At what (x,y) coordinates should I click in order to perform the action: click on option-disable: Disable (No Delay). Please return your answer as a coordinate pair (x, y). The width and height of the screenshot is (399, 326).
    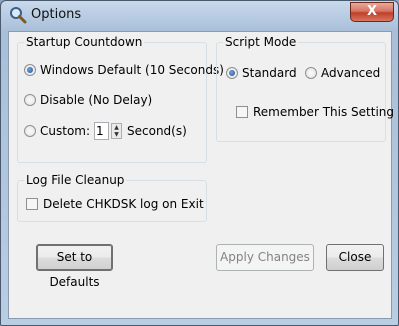
    Looking at the image, I should click on (88, 100).